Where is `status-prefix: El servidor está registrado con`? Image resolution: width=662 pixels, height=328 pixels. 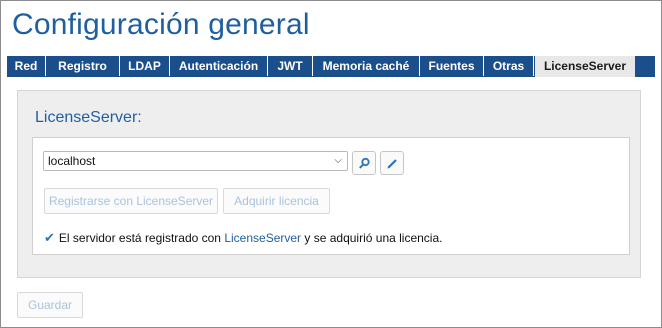
status-prefix: El servidor está registrado con is located at coordinates (139, 238).